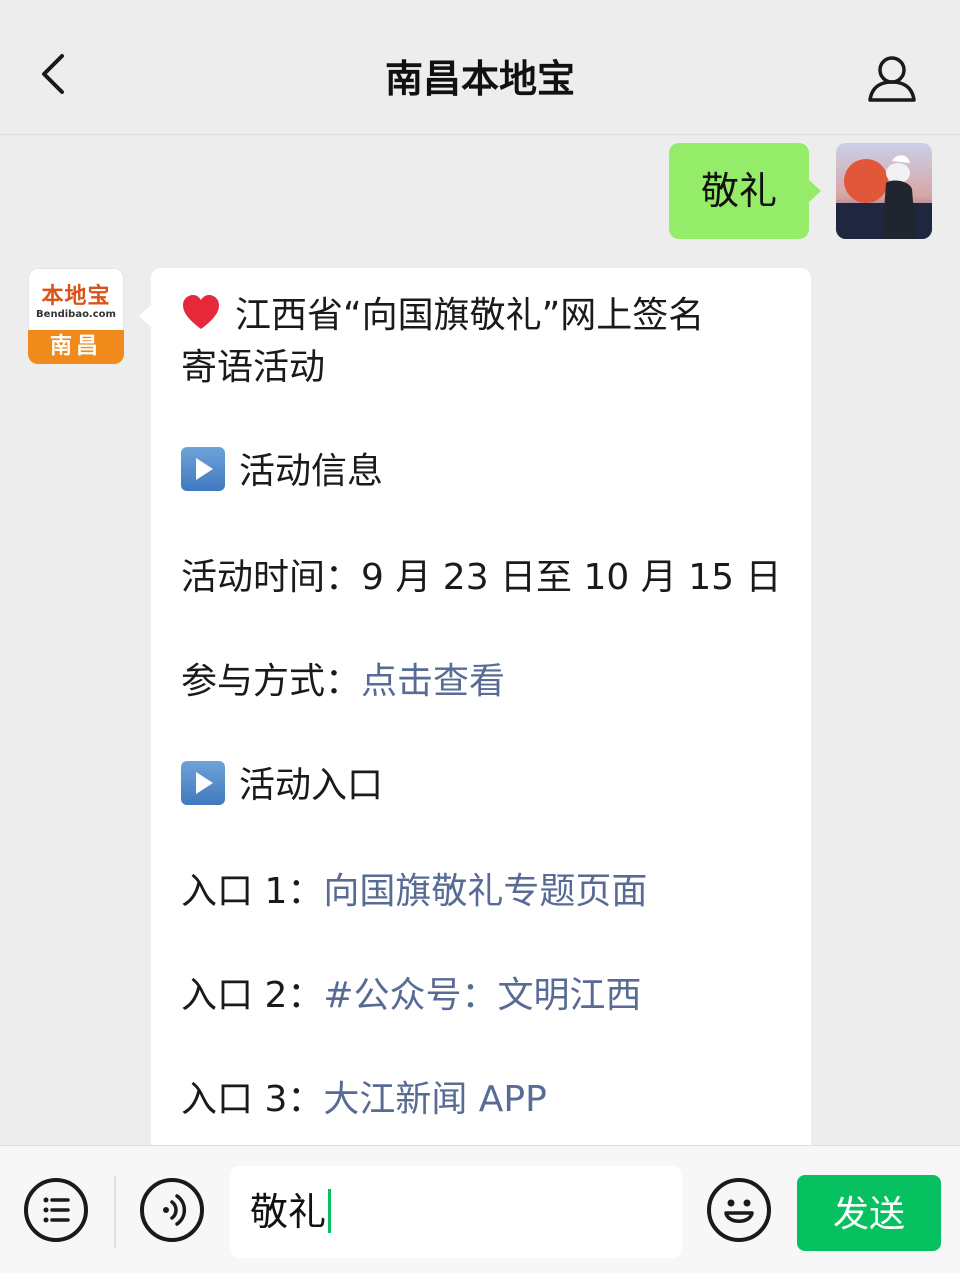 The image size is (960, 1273). Describe the element at coordinates (330, 1211) in the screenshot. I see `text-cursor` at that location.